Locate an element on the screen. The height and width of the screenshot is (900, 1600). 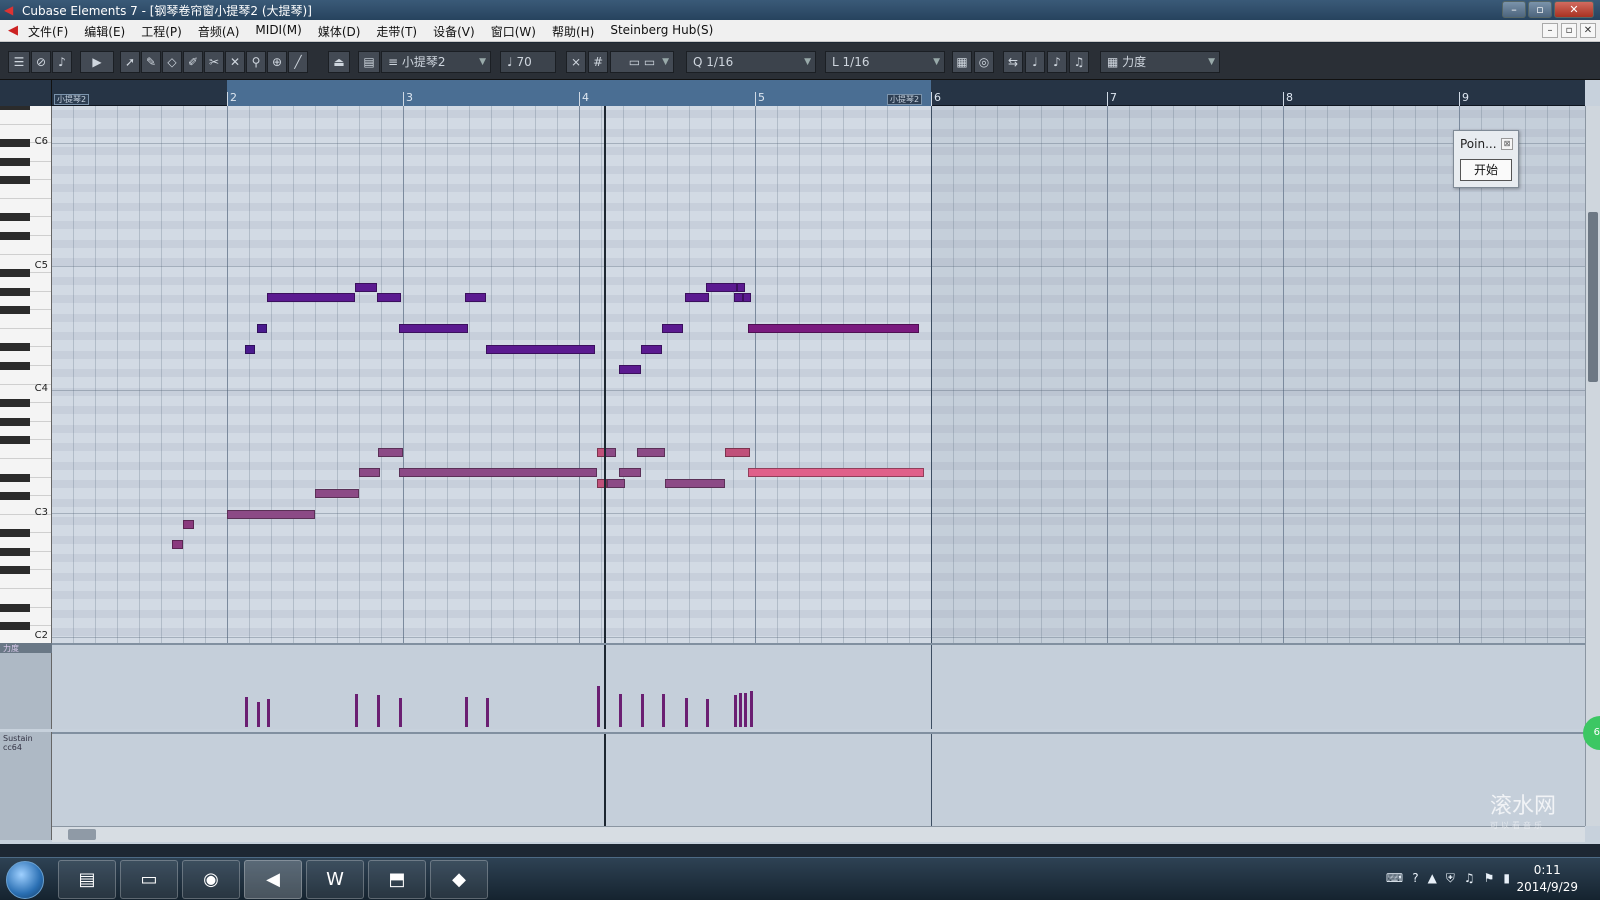
feedback-icon: ♪ is located at coordinates (62, 62).